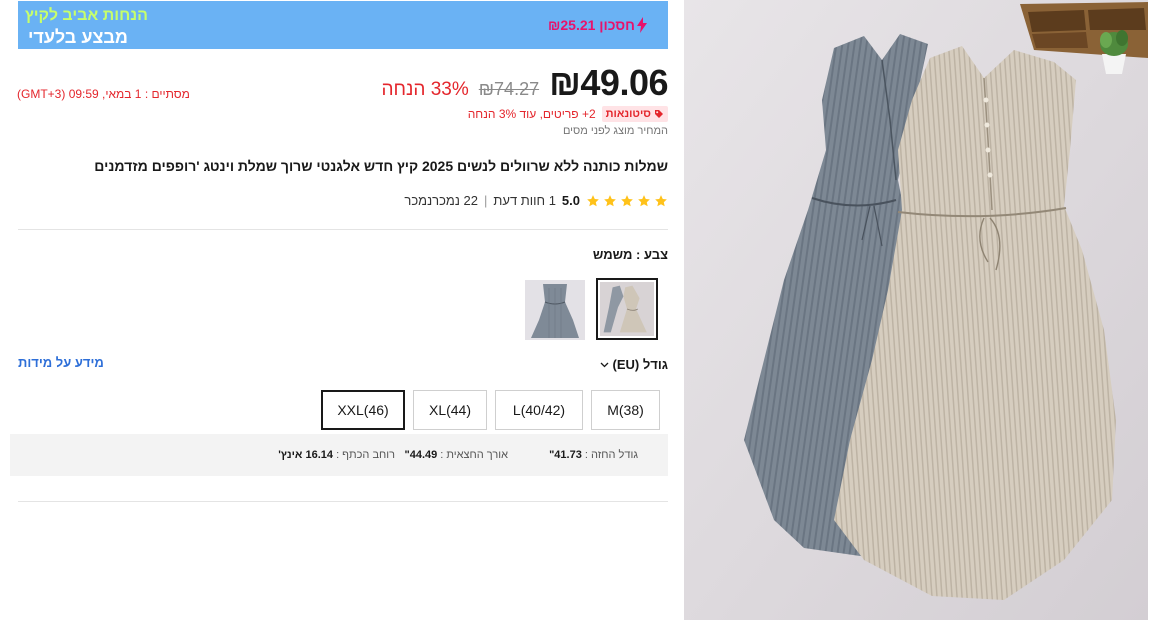 This screenshot has height=631, width=1153. I want to click on price-row: ₪49.06 ₪74.27 33% הנחה, so click(524, 83).